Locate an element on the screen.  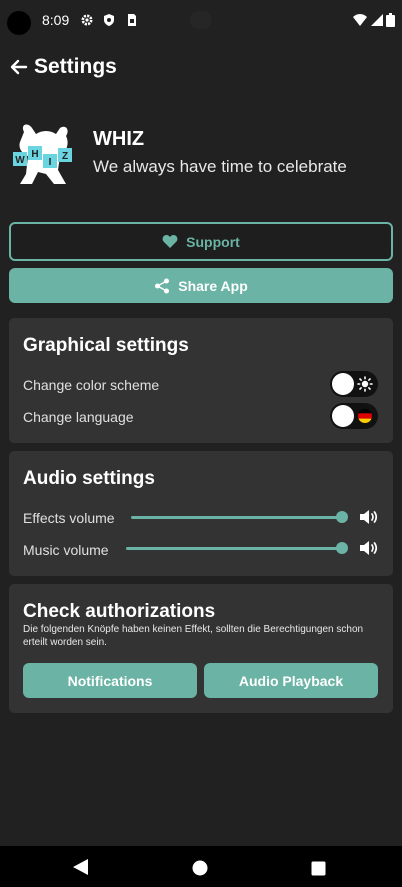
share-icon is located at coordinates (162, 285).